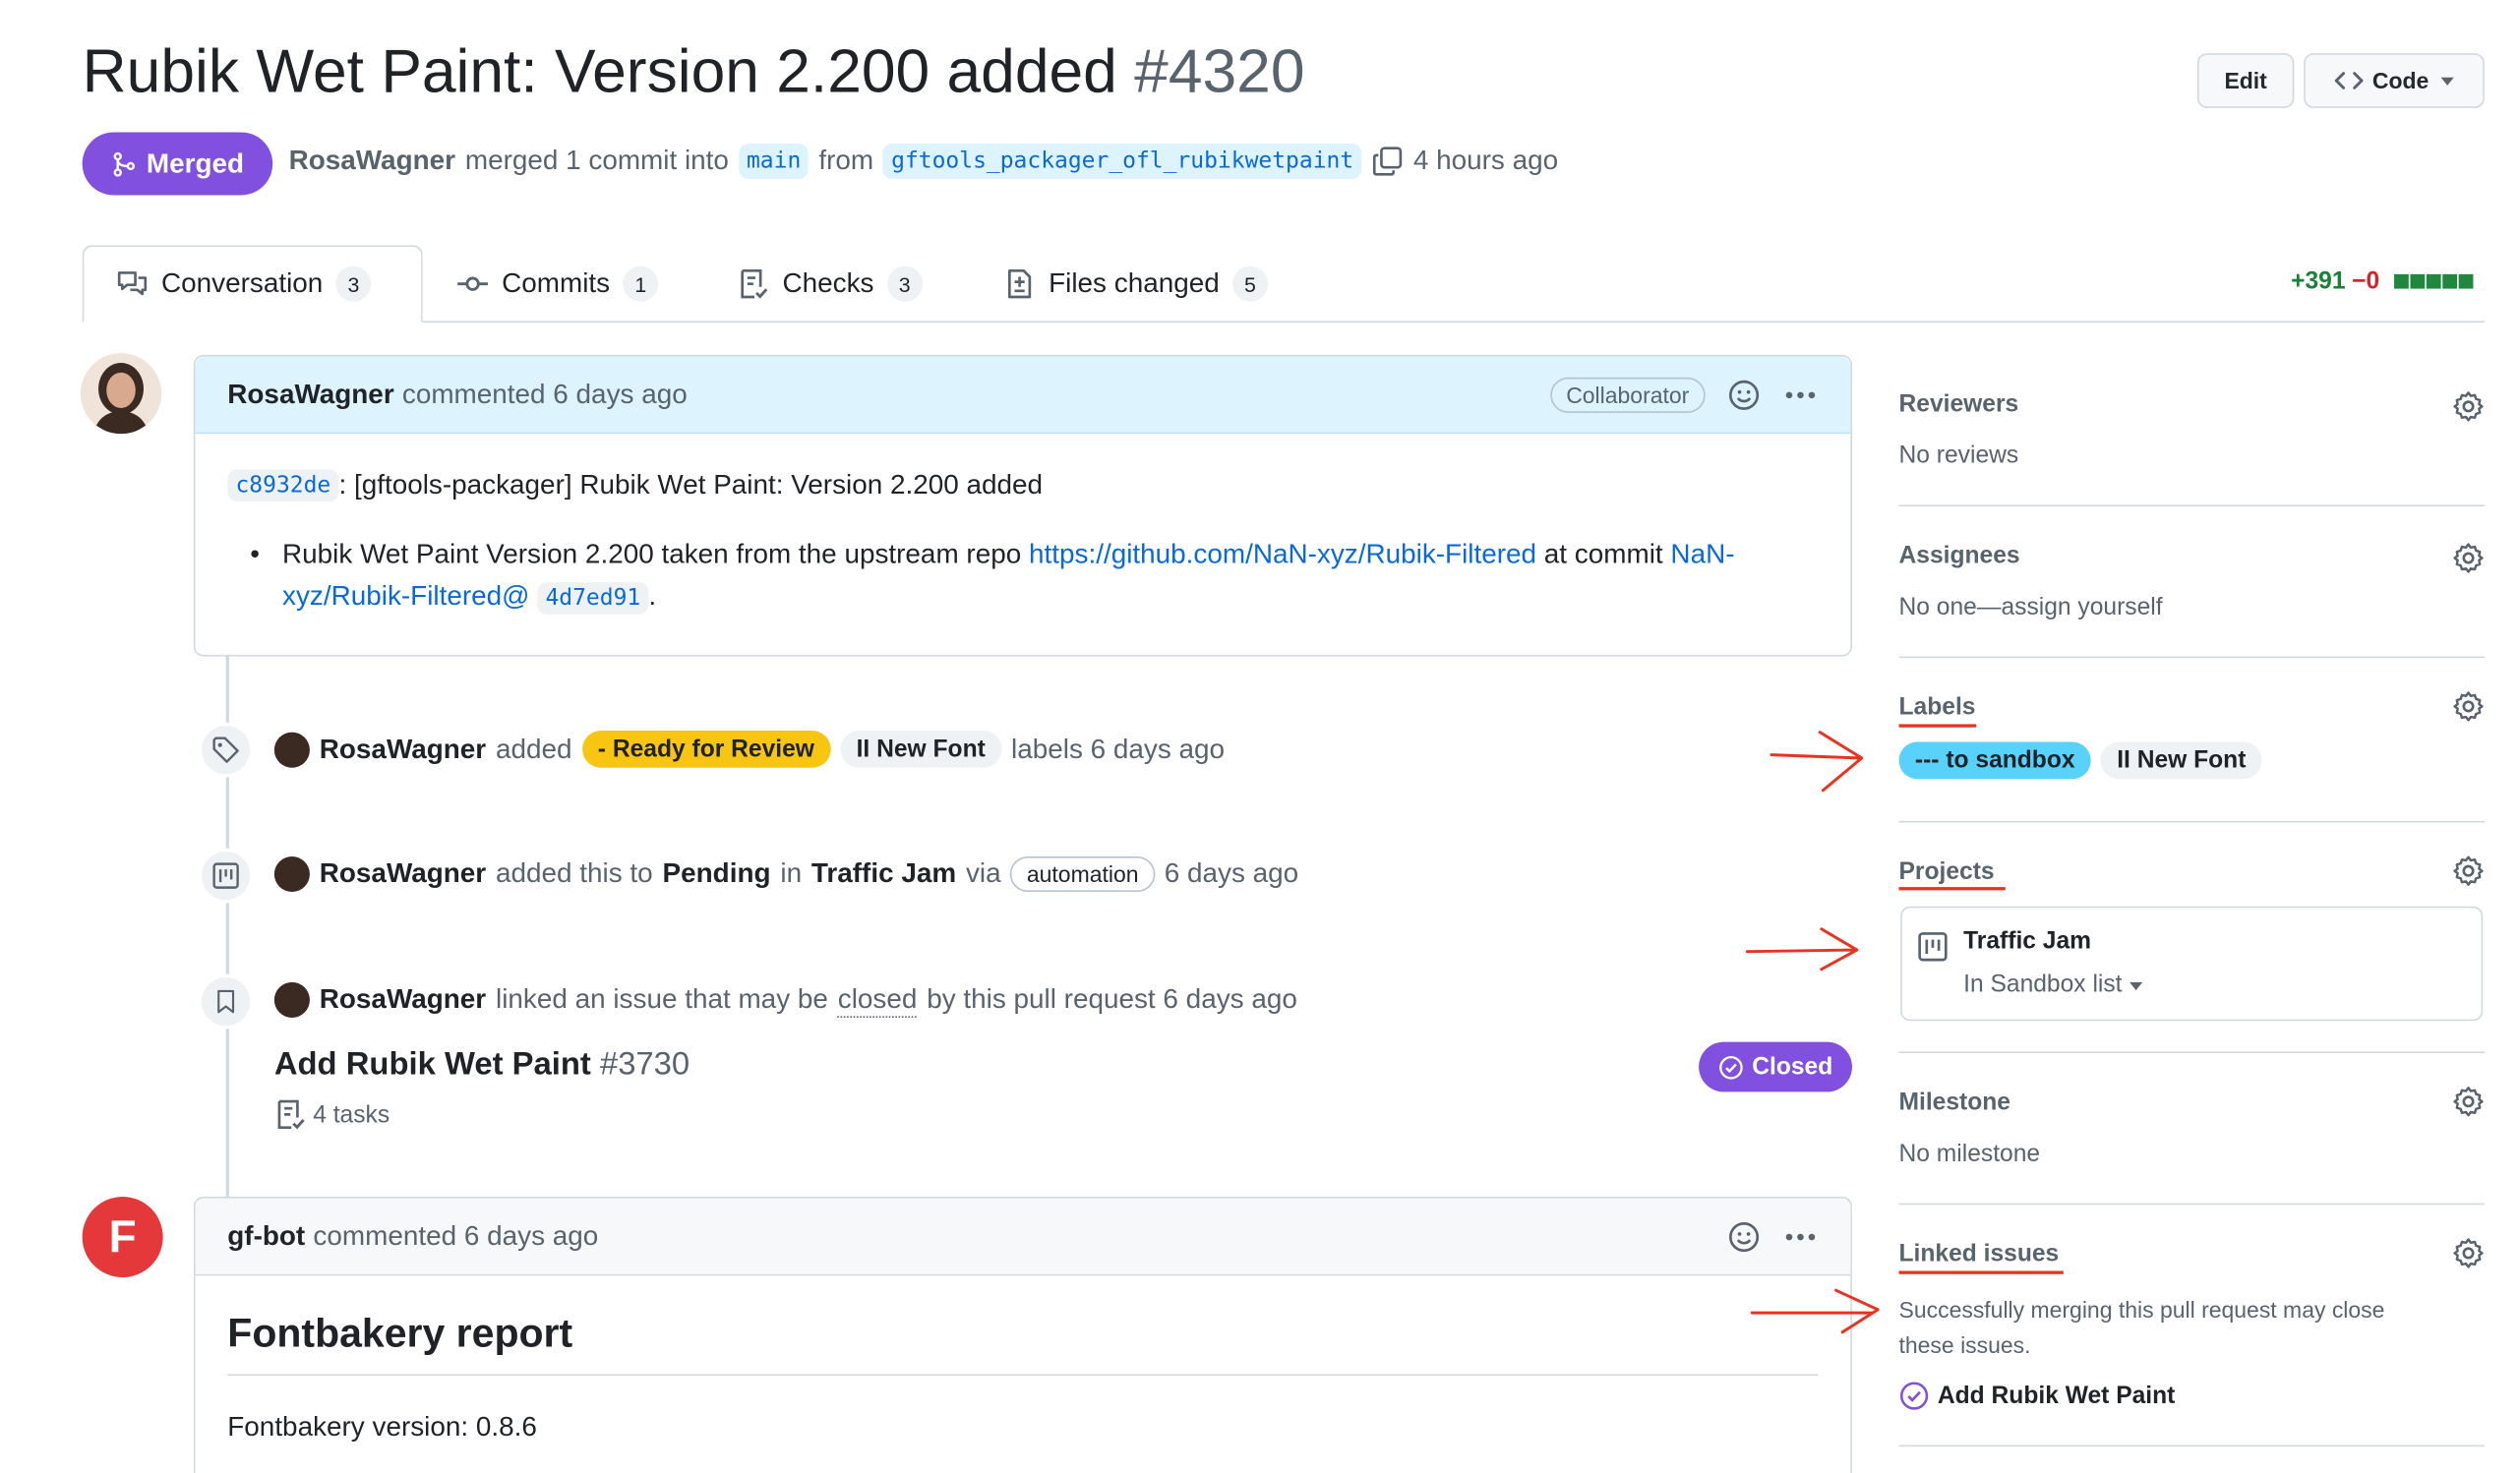 The image size is (2520, 1473). Describe the element at coordinates (372, 162) in the screenshot. I see `merge-author-link: RosaWagner` at that location.